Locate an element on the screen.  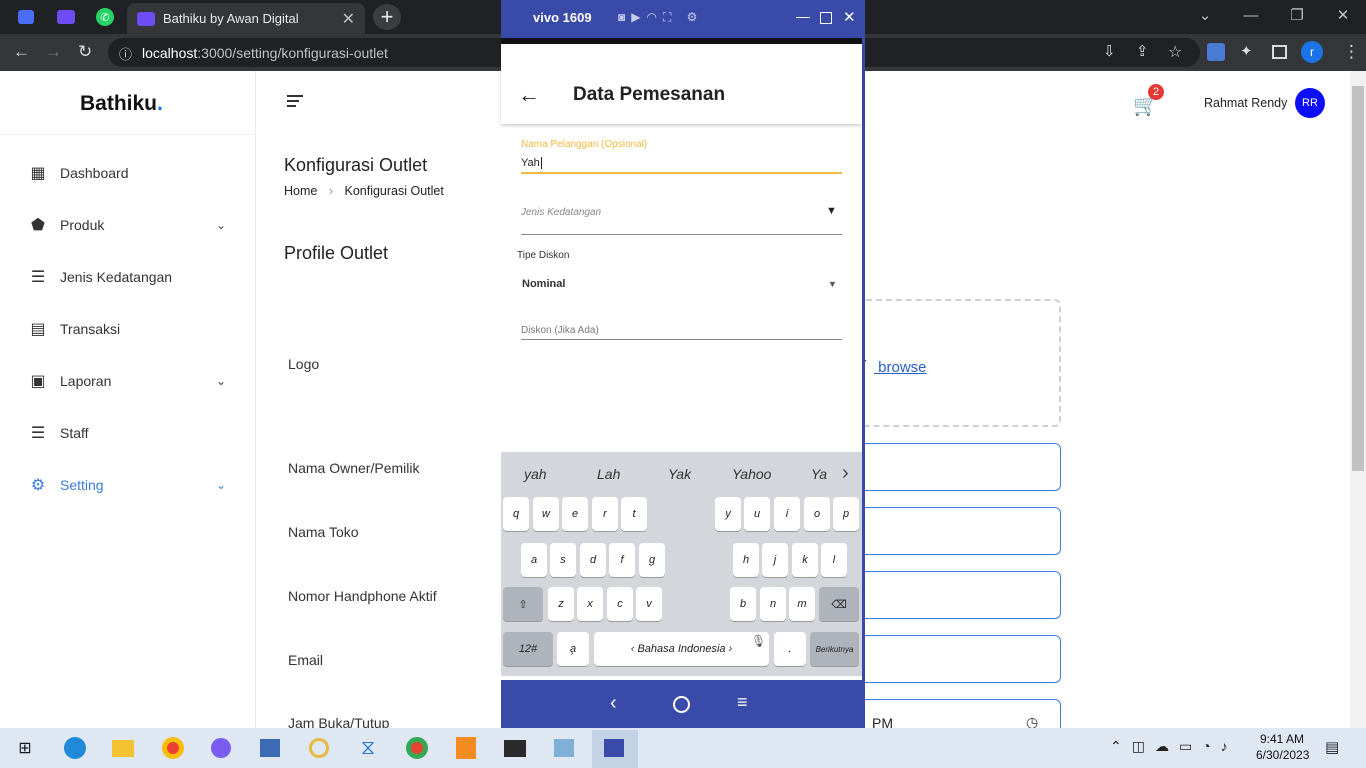
phone-close-icon: ✕ is located at coordinates (849, 17).